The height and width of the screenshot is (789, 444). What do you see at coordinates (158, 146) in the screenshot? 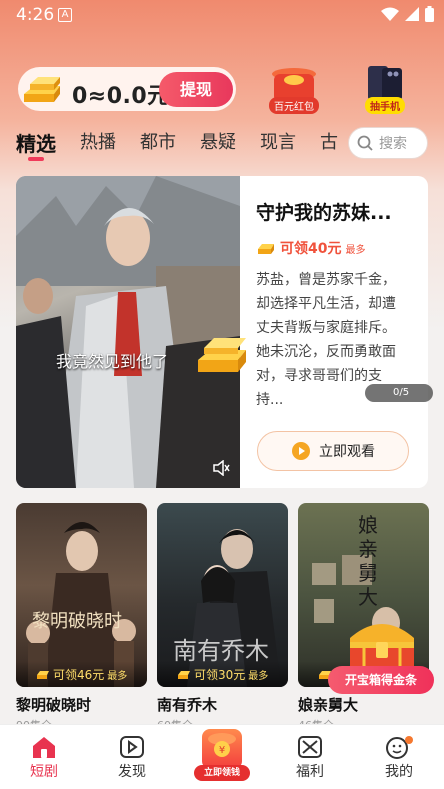
I see `tab-urban: 都市` at bounding box center [158, 146].